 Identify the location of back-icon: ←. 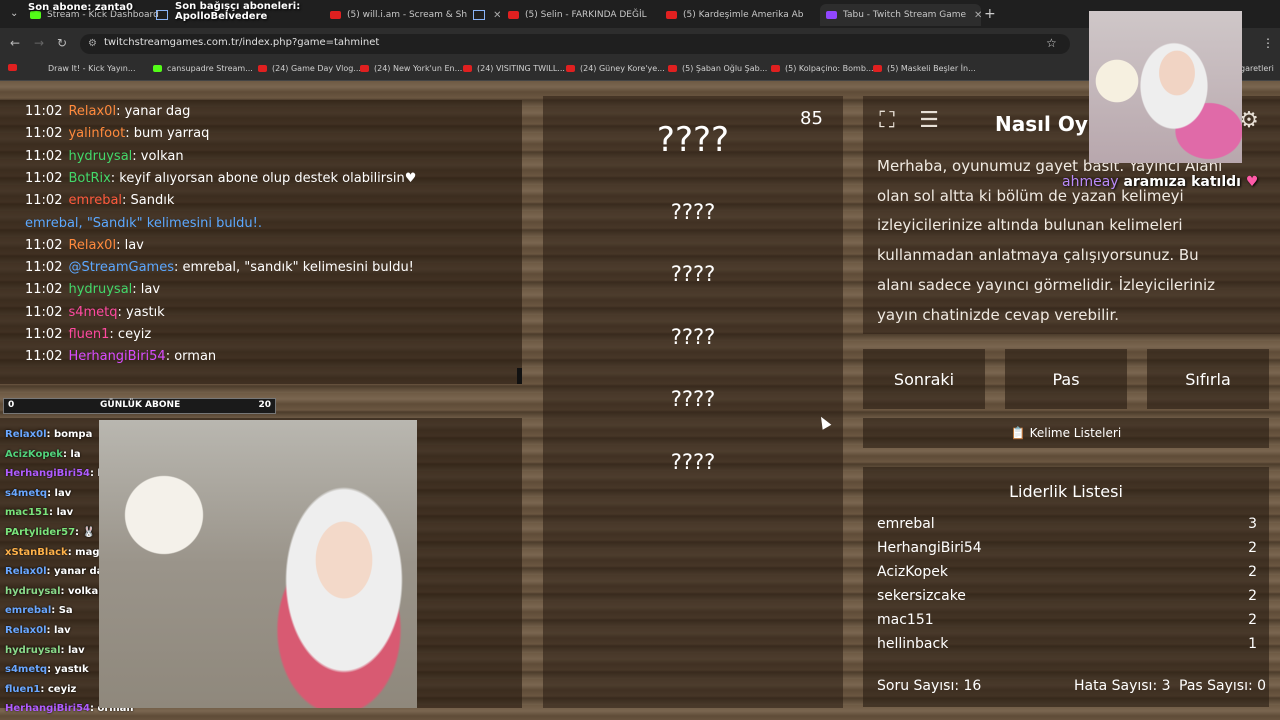
(15, 43).